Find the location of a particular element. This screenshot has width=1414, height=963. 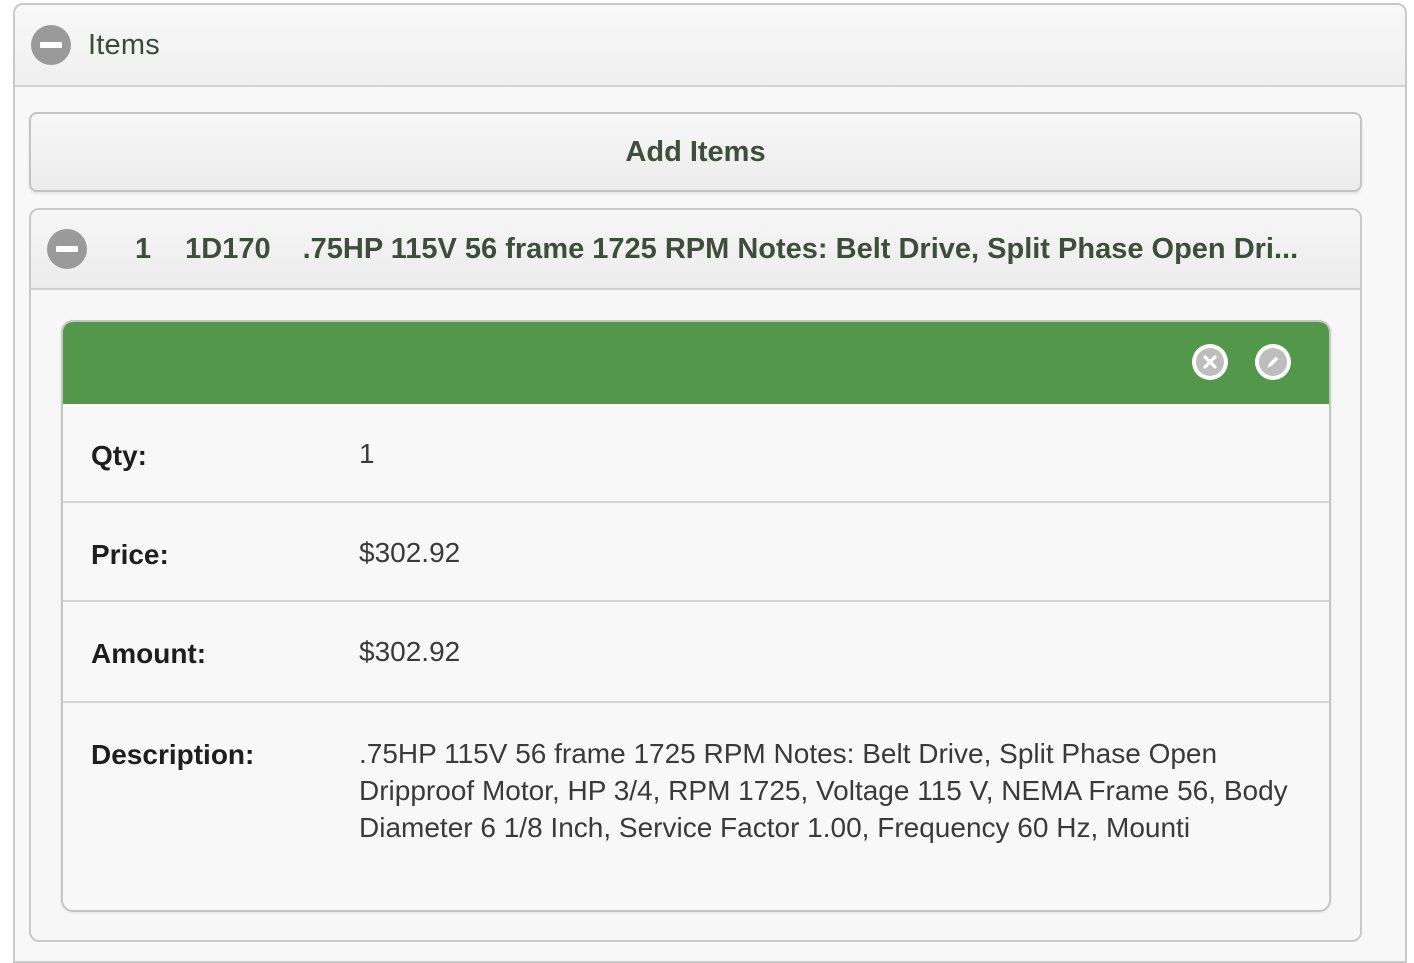

item-sku: 1D170 is located at coordinates (228, 248).